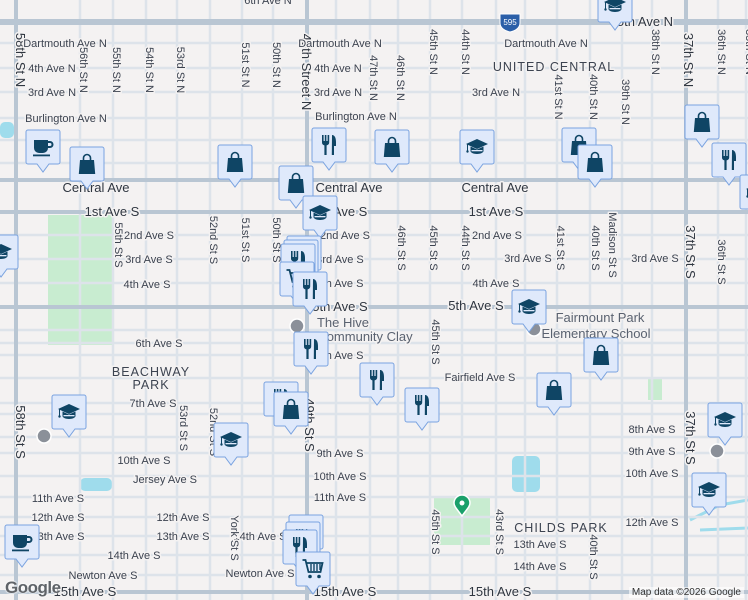 The height and width of the screenshot is (600, 748). I want to click on street-label: 40th St N, so click(593, 97).